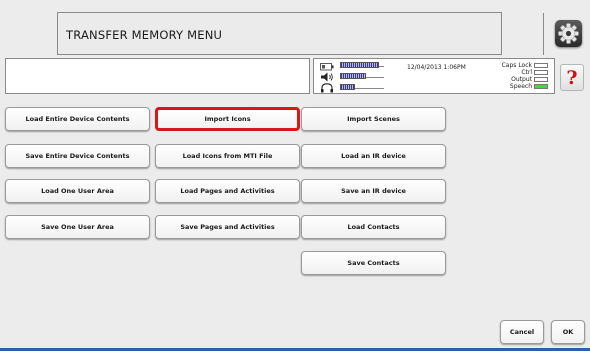 This screenshot has width=590, height=354. What do you see at coordinates (227, 191) in the screenshot?
I see `load-pages-and-activities-button: Load Pages and Activities` at bounding box center [227, 191].